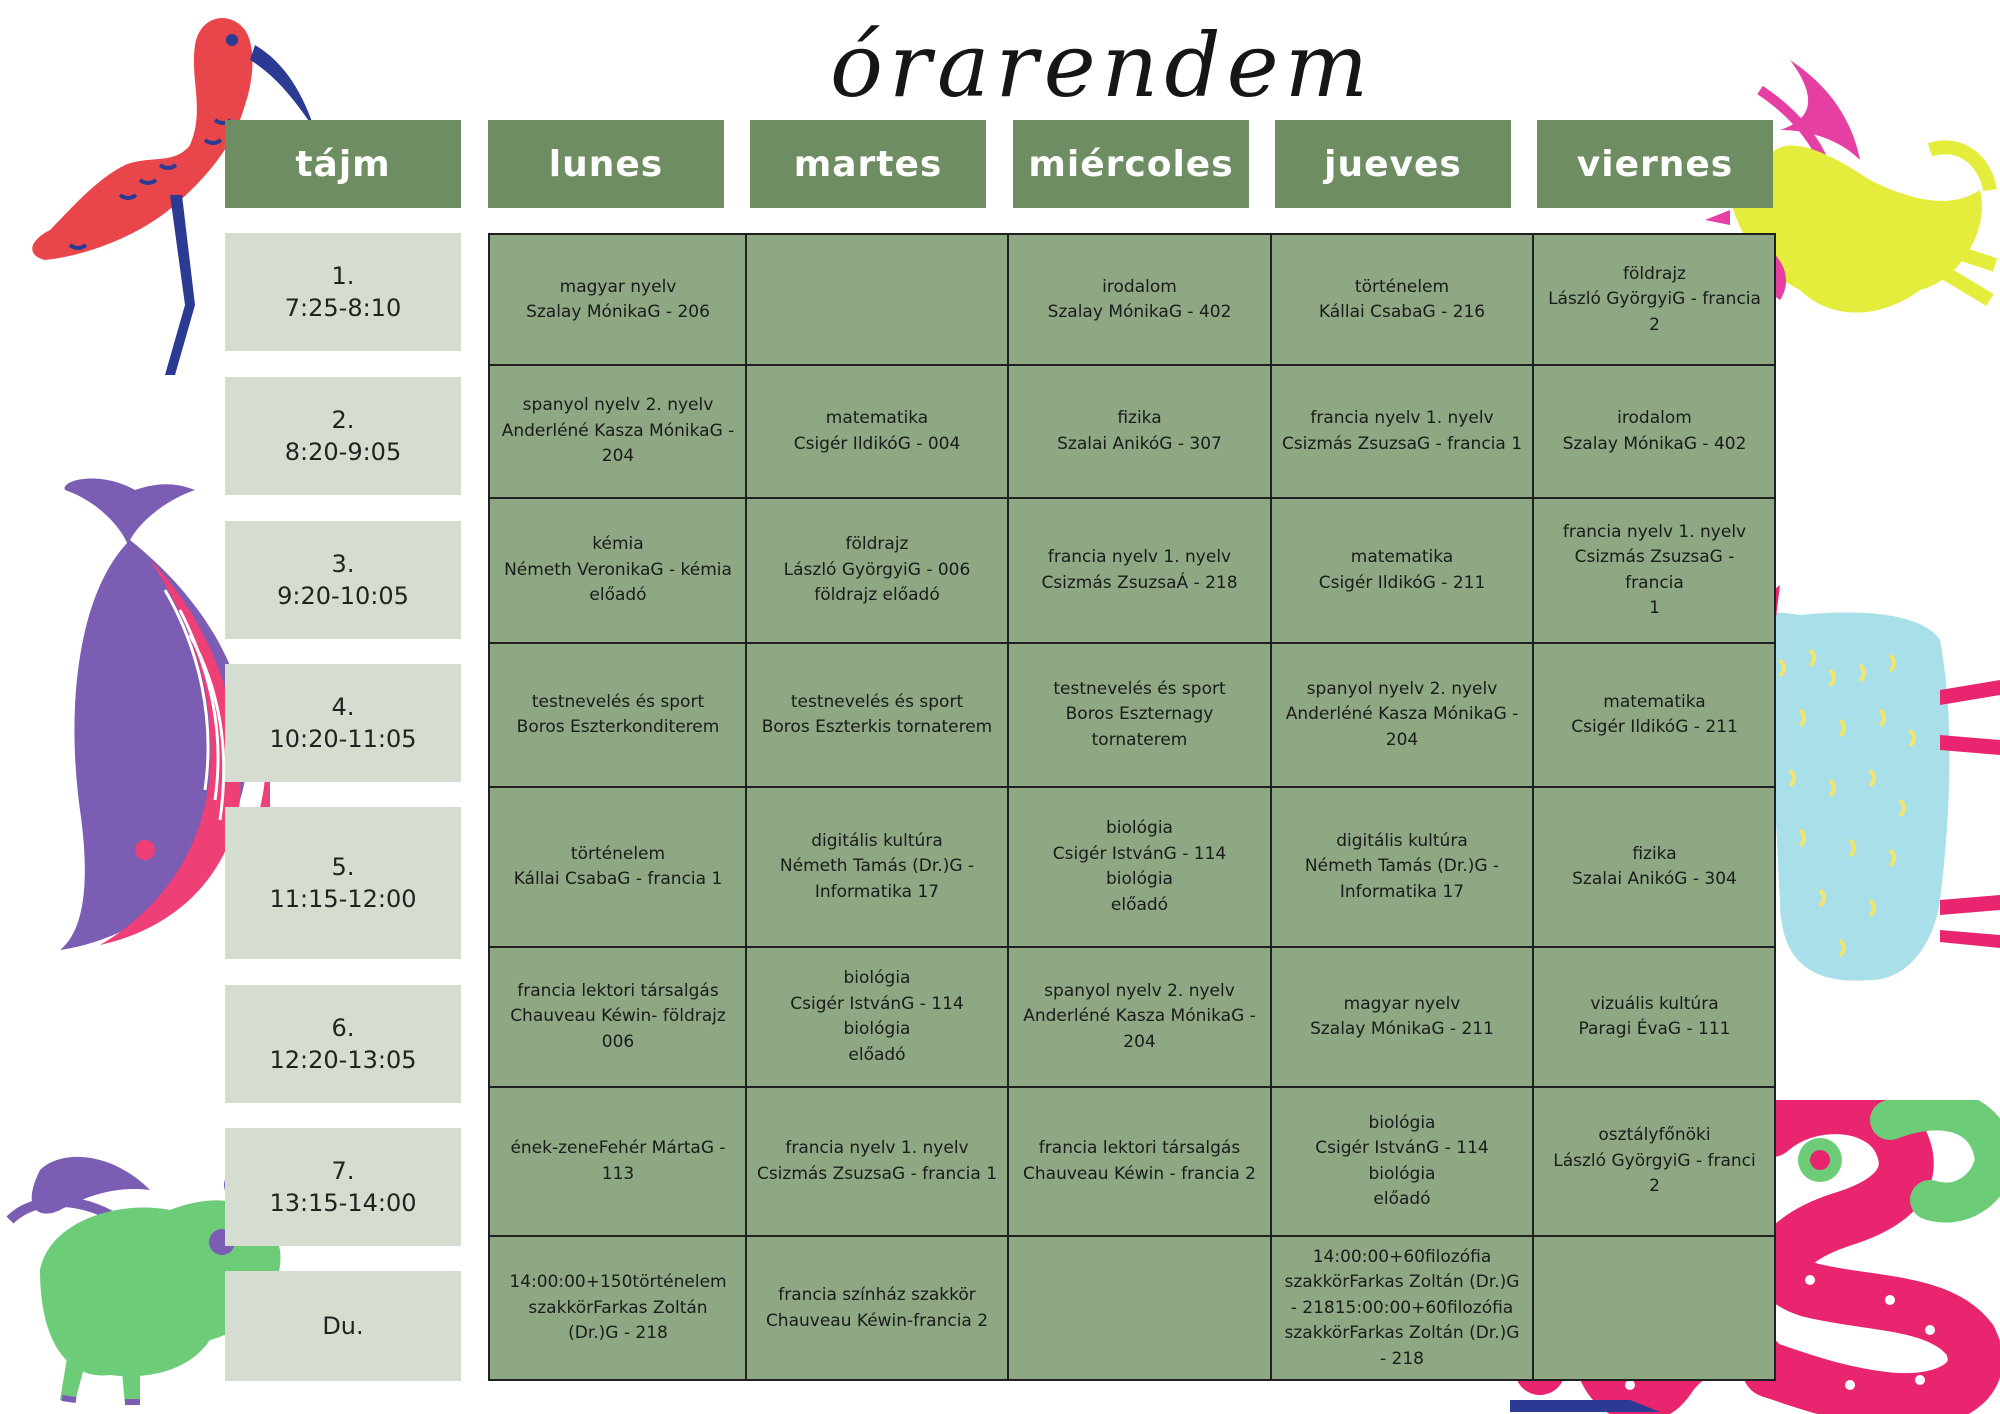 The image size is (2000, 1414). What do you see at coordinates (1131, 164) in the screenshot?
I see `header-day-wednesday: miércoles` at bounding box center [1131, 164].